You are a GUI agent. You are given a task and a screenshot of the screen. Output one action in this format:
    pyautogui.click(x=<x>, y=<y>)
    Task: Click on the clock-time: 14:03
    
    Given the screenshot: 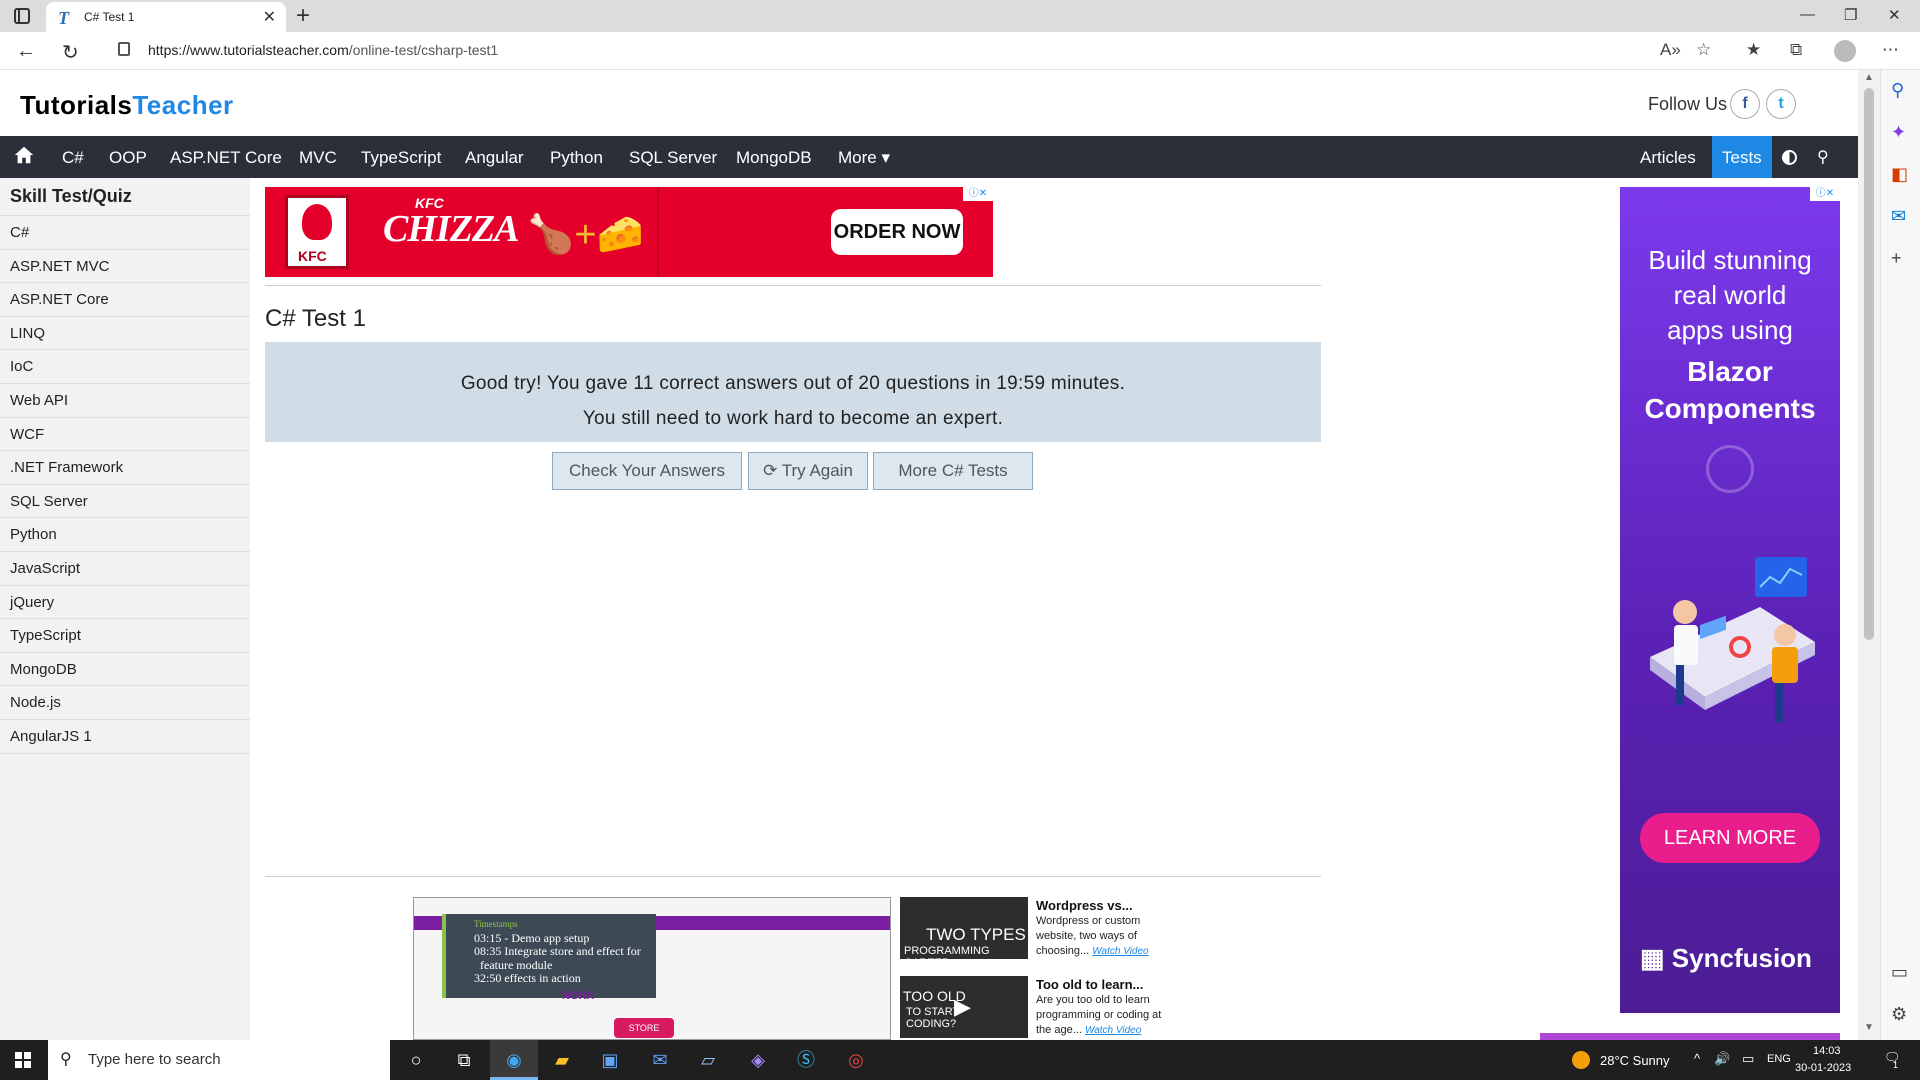 What is the action you would take?
    pyautogui.click(x=1827, y=1051)
    